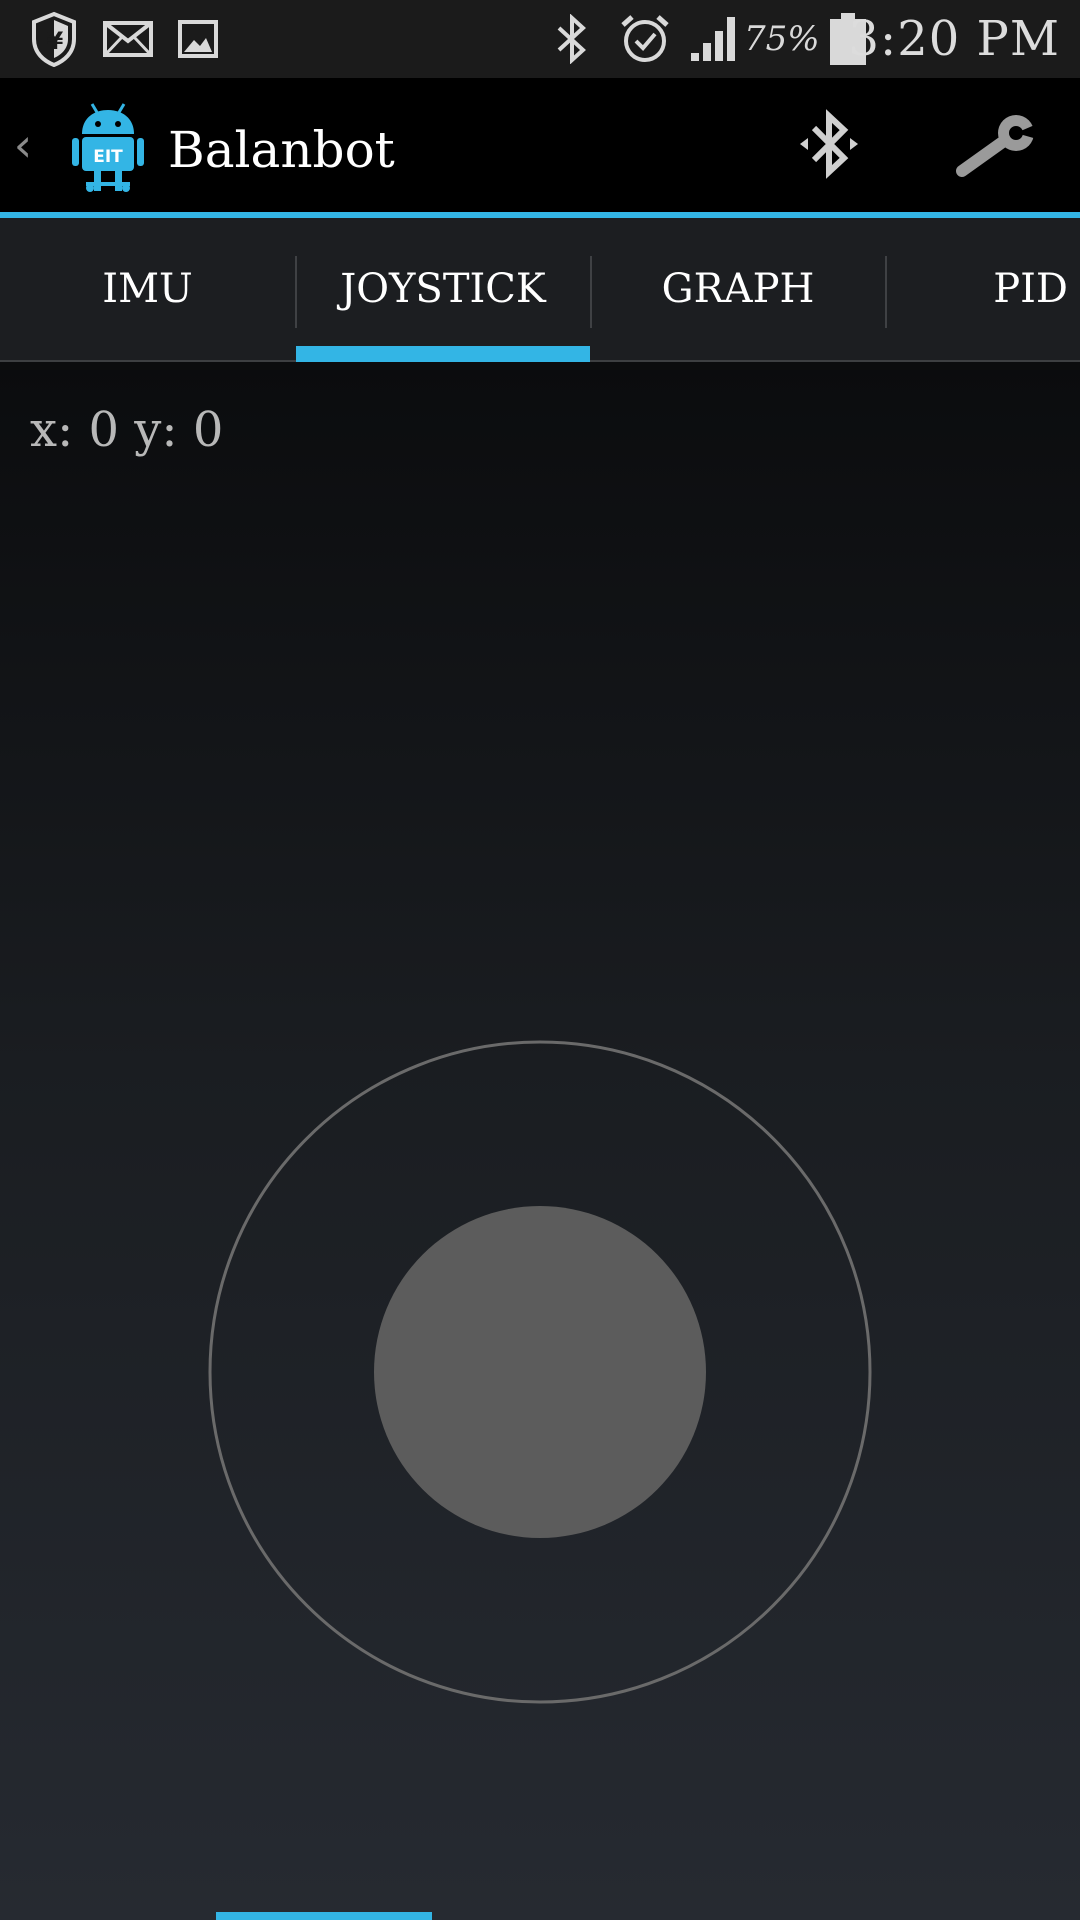  What do you see at coordinates (714, 39) in the screenshot?
I see `signal-icon` at bounding box center [714, 39].